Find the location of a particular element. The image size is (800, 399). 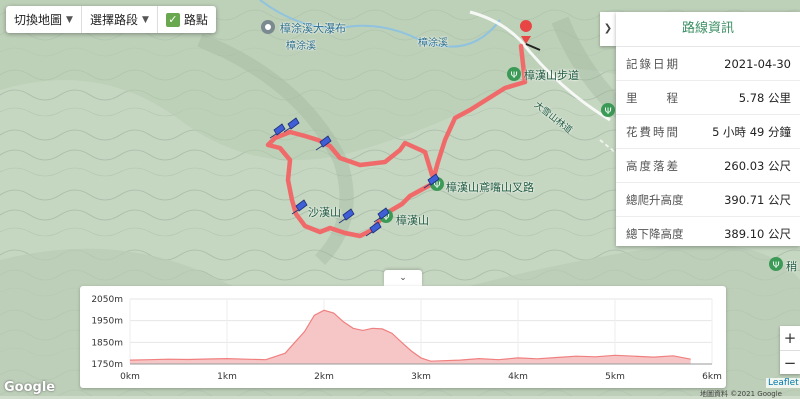

y-tick-label: 2050m is located at coordinates (107, 300).